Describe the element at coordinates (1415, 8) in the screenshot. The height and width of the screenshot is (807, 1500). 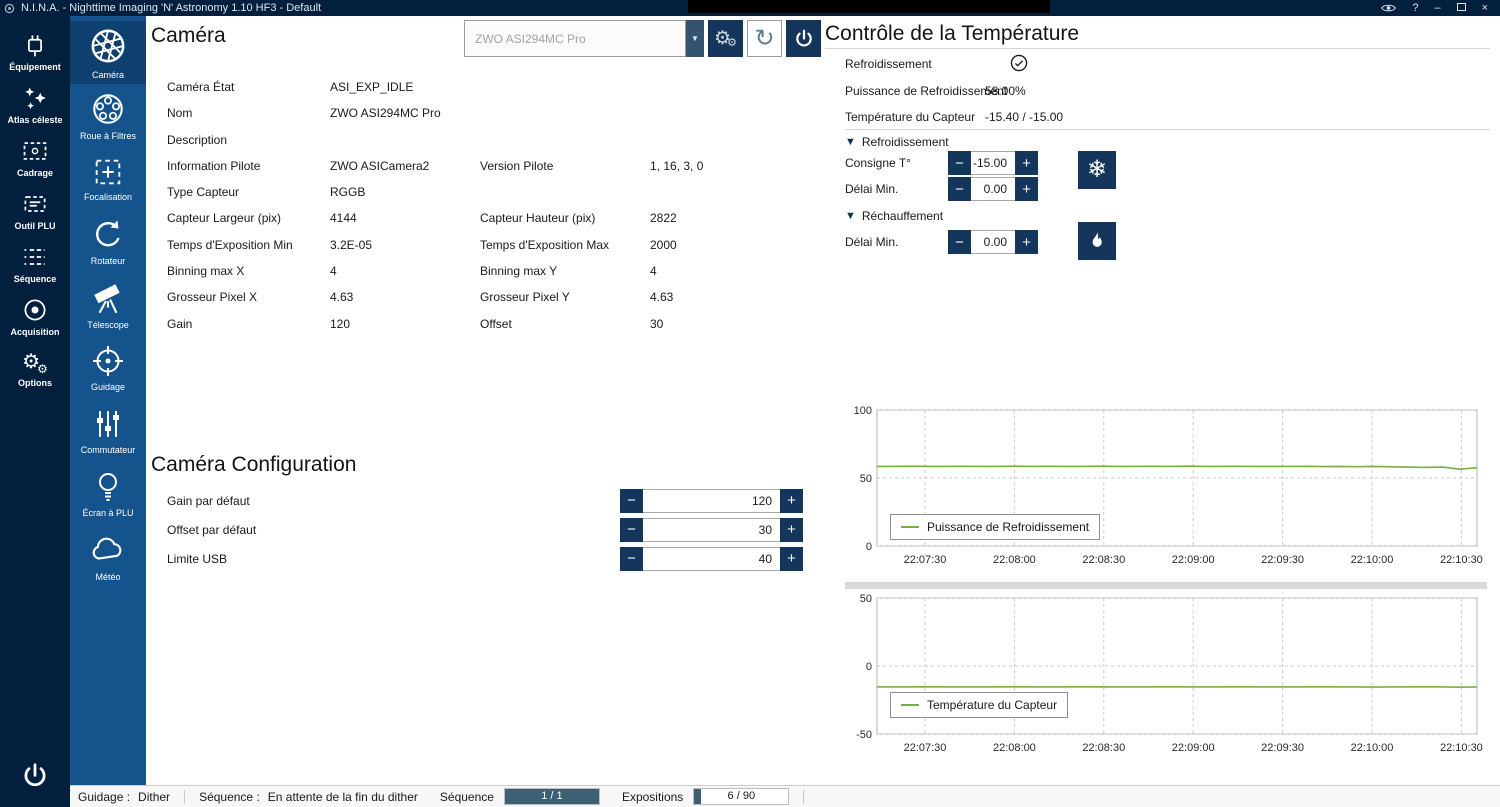
I see `help-button: ?` at that location.